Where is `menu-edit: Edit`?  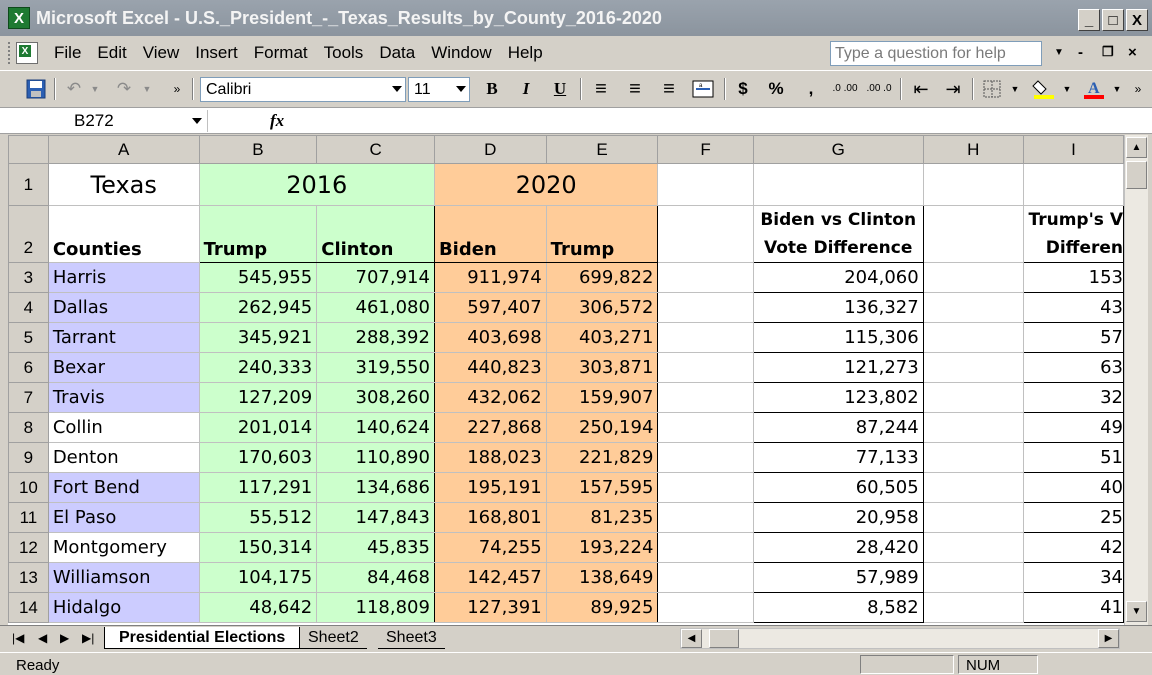
menu-edit: Edit is located at coordinates (111, 53).